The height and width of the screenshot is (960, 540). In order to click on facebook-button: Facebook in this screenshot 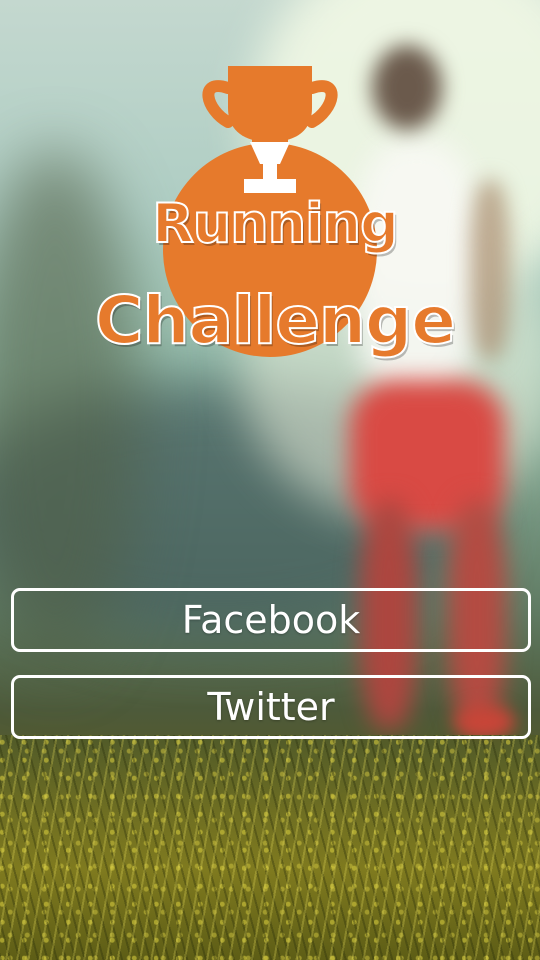, I will do `click(271, 620)`.